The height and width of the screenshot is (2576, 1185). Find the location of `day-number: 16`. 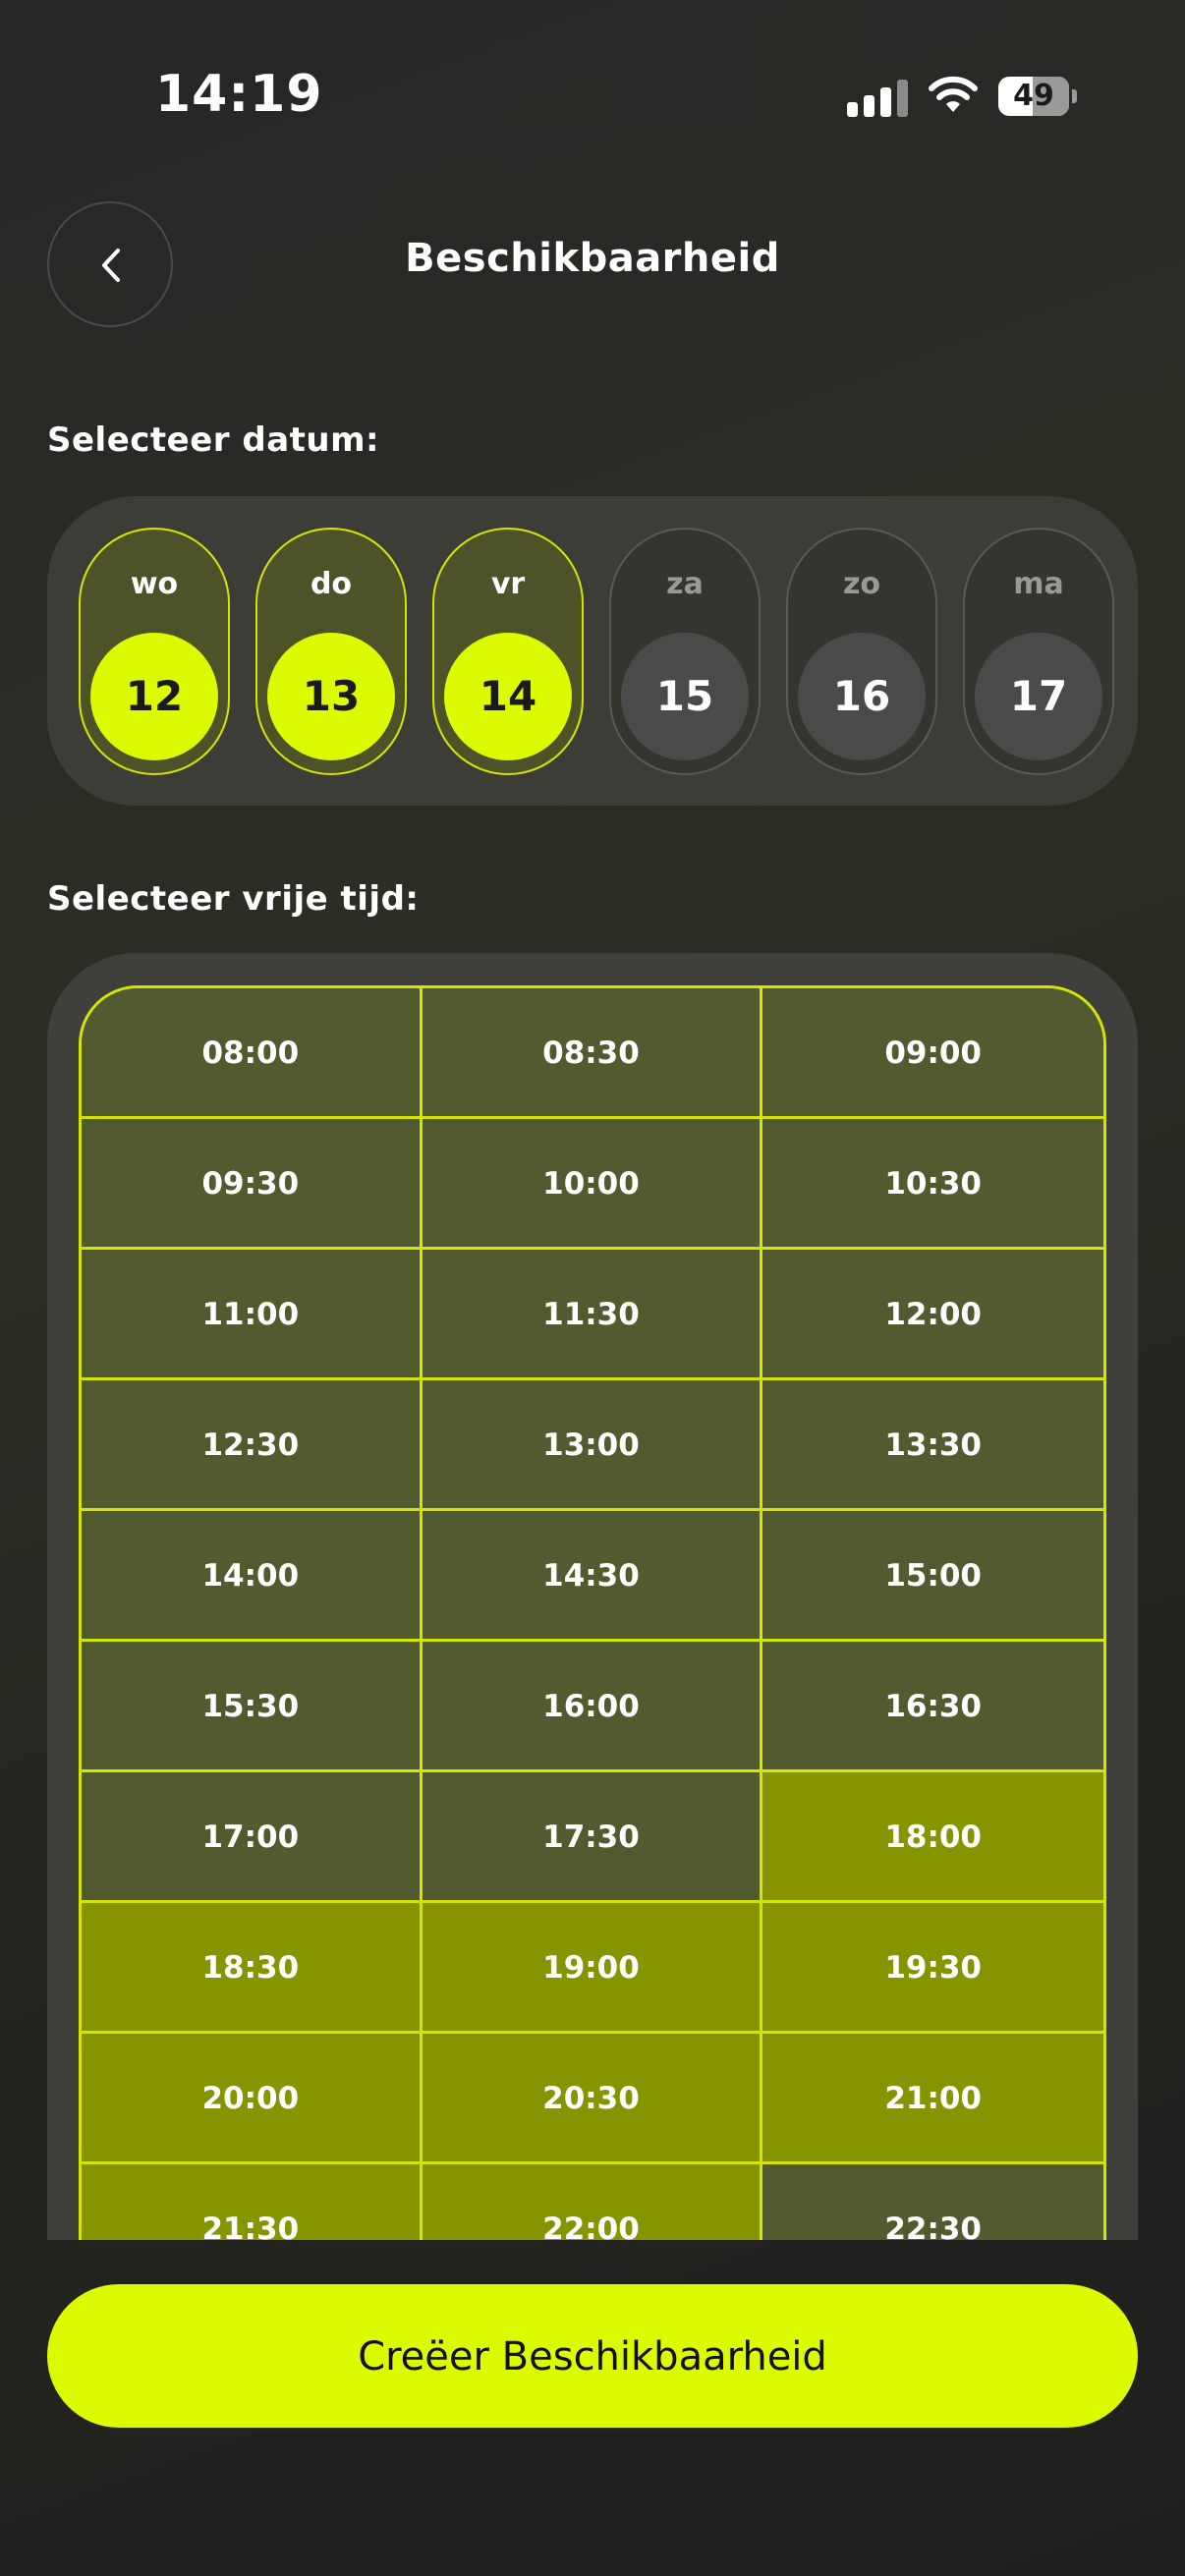

day-number: 16 is located at coordinates (862, 696).